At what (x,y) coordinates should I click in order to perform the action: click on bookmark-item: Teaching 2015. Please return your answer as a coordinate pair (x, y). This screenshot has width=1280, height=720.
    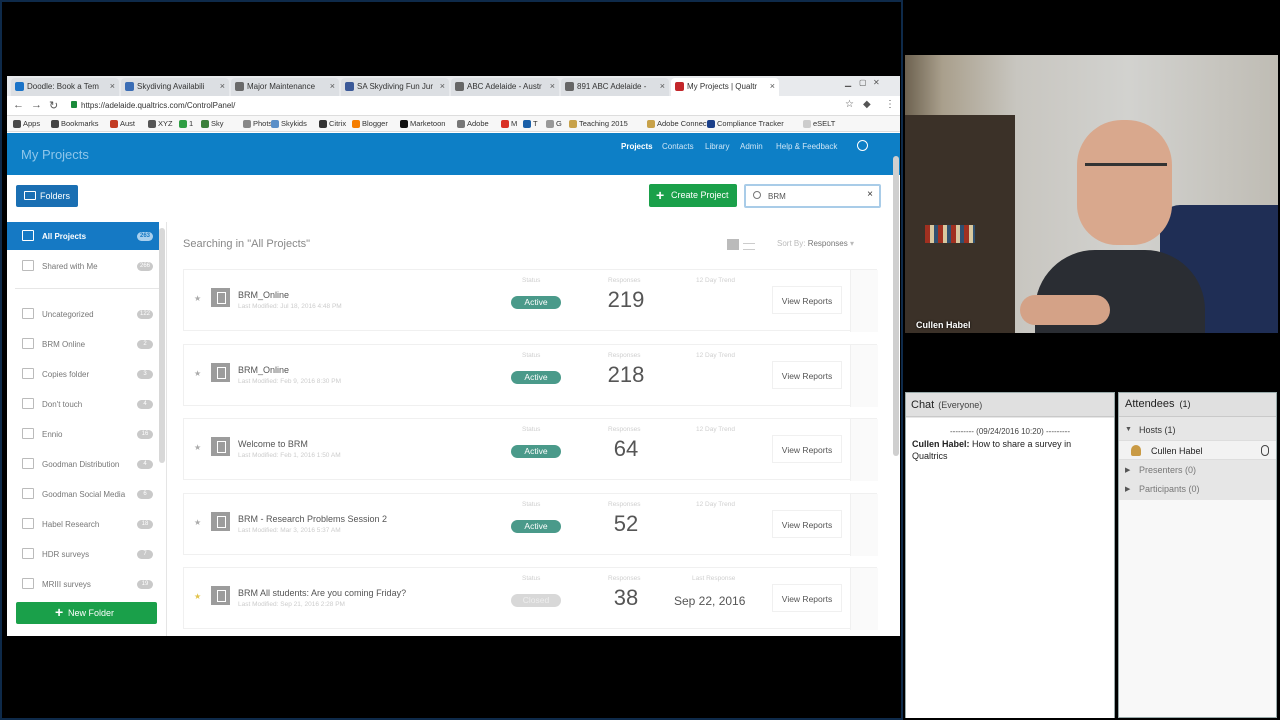
    Looking at the image, I should click on (598, 123).